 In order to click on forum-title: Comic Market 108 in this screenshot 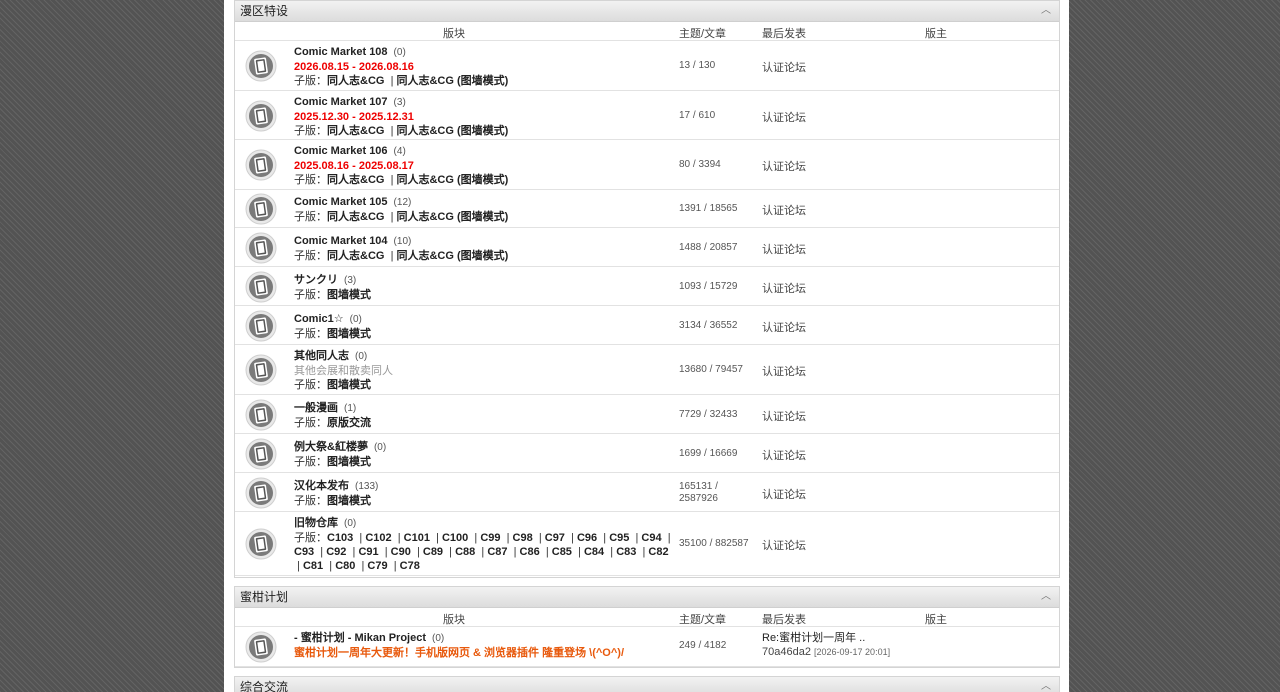, I will do `click(341, 52)`.